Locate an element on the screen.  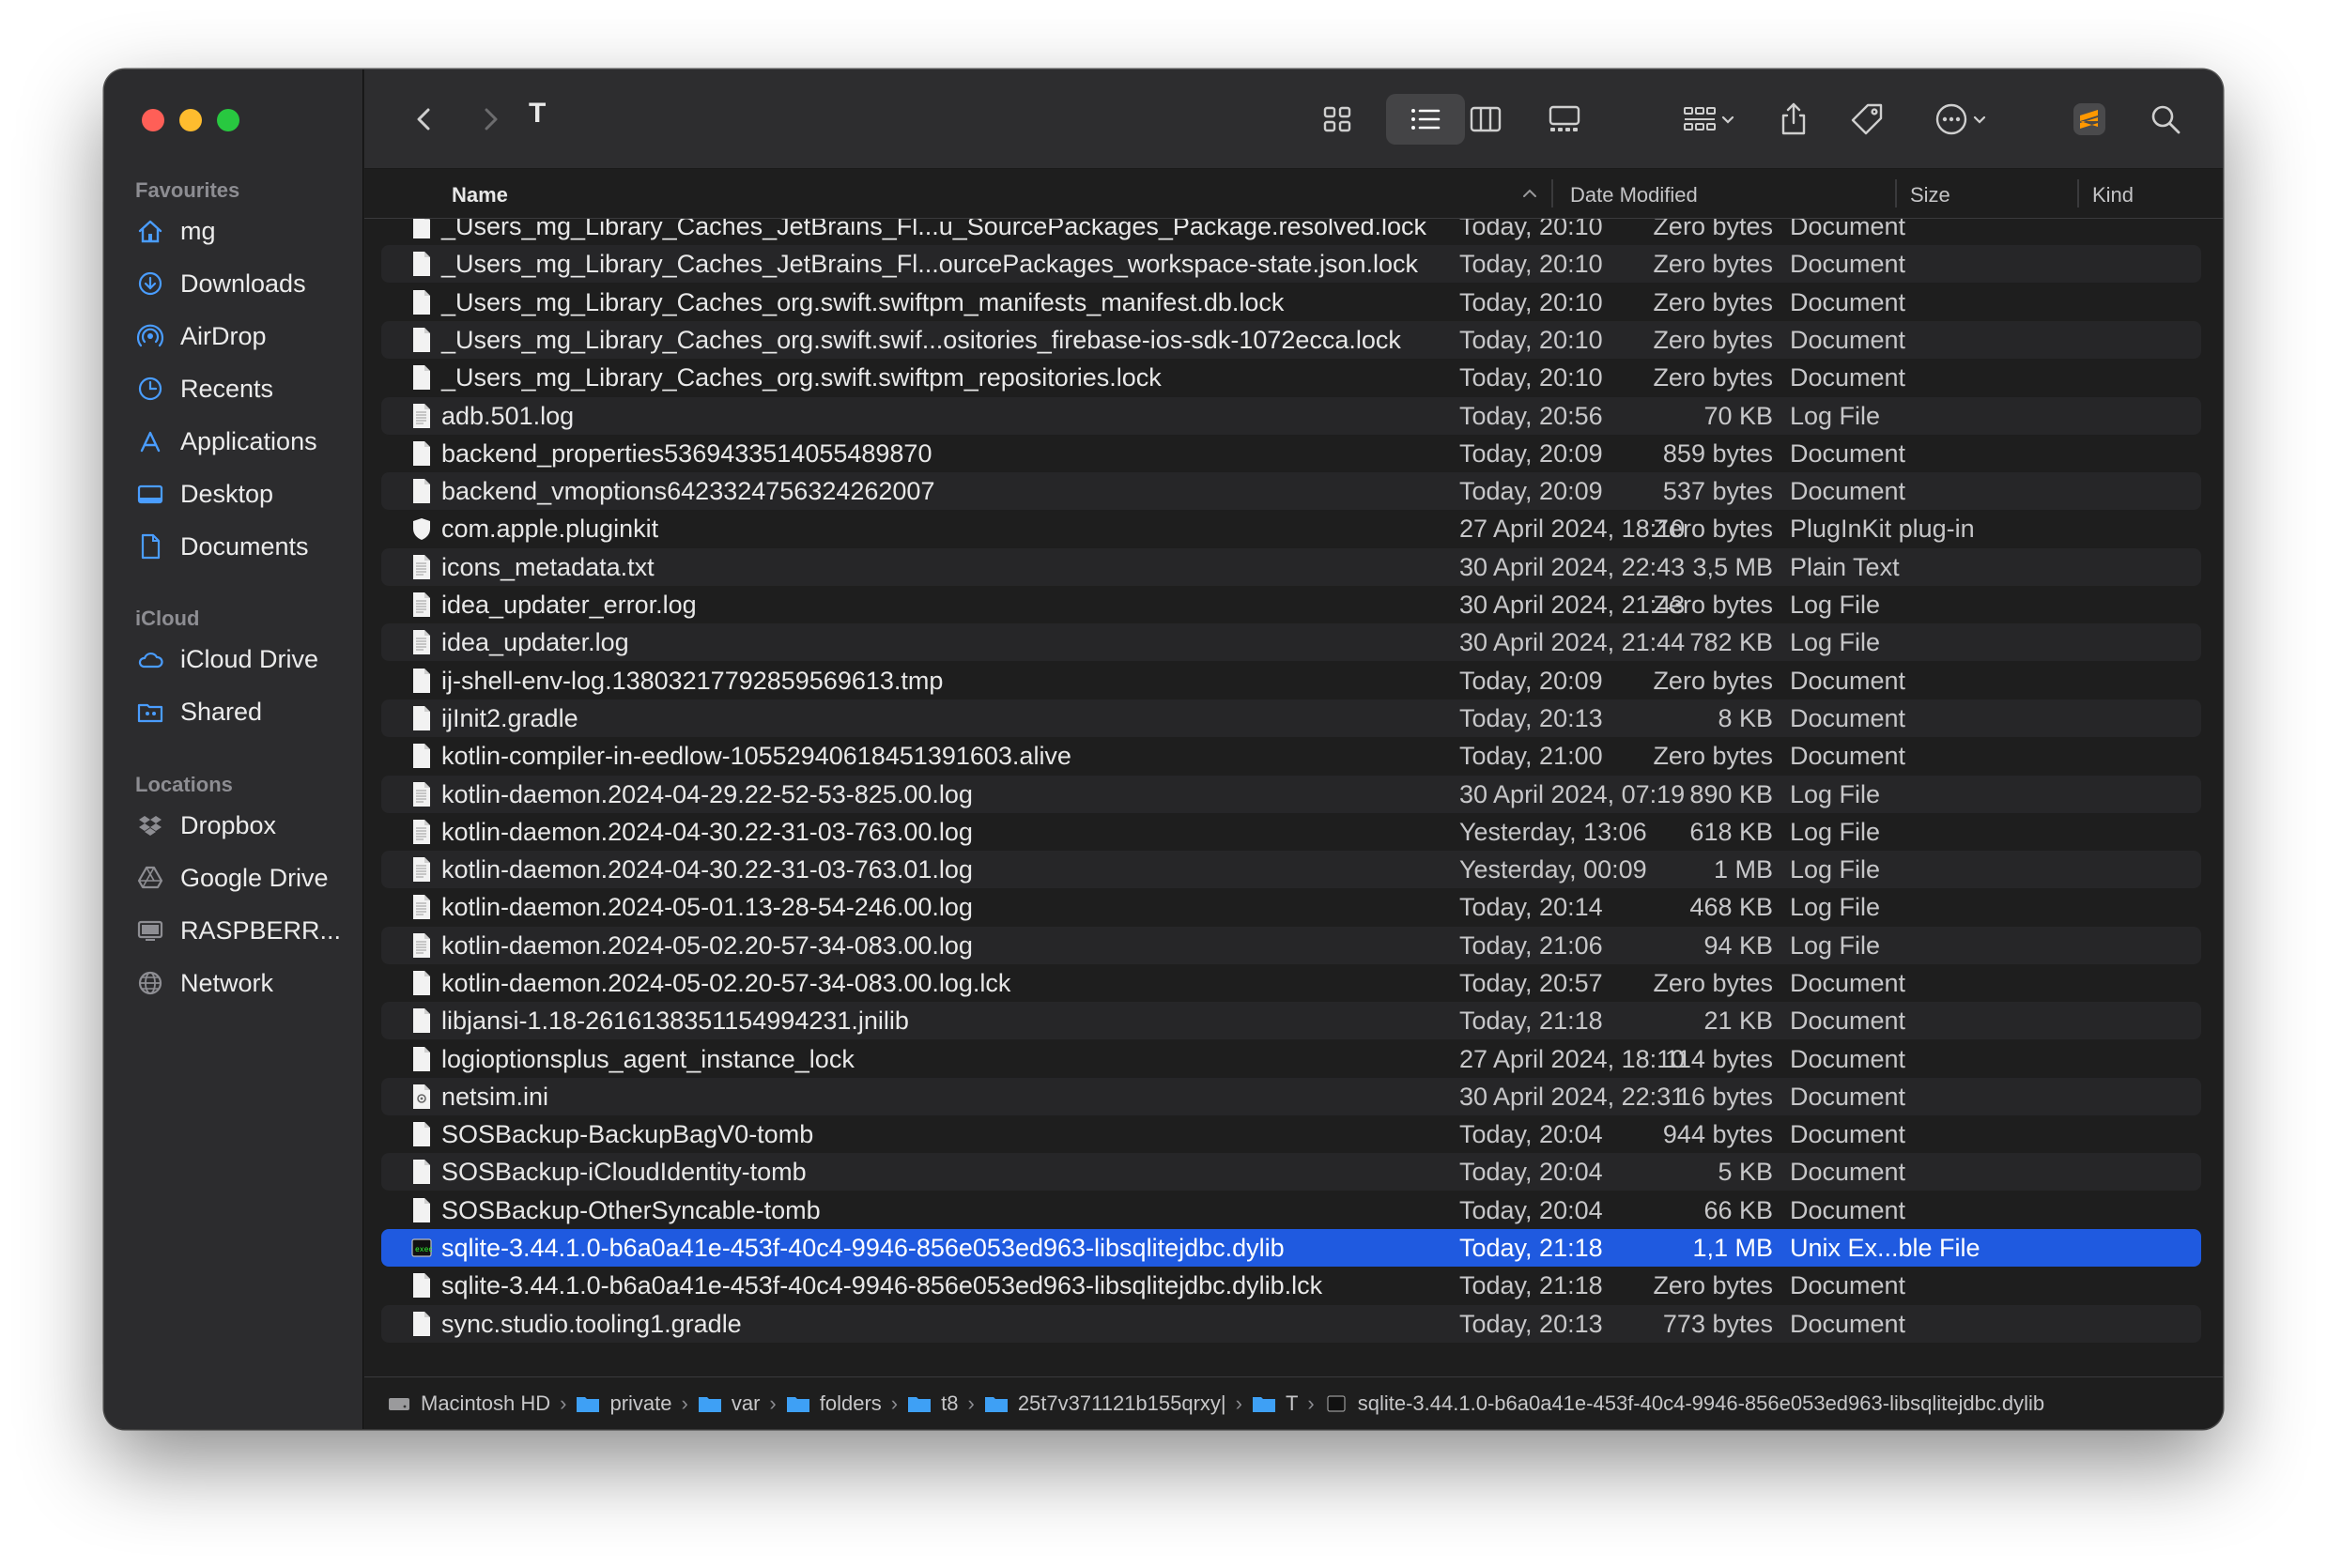
path-segment: T is located at coordinates (1275, 1404).